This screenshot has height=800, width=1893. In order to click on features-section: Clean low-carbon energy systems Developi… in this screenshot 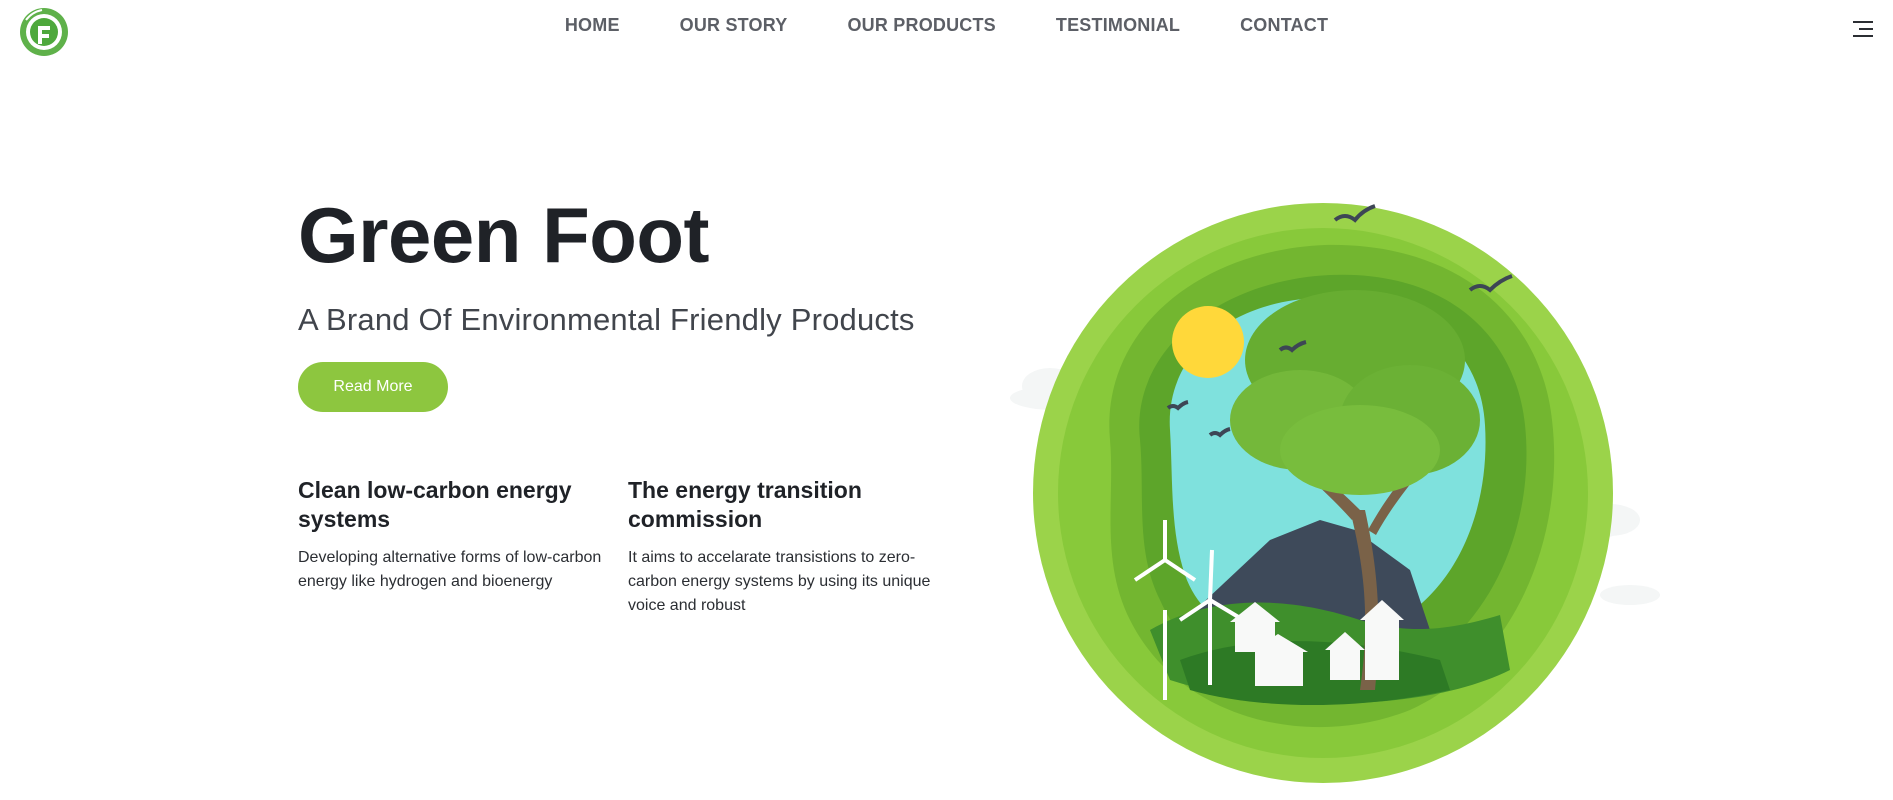, I will do `click(615, 547)`.